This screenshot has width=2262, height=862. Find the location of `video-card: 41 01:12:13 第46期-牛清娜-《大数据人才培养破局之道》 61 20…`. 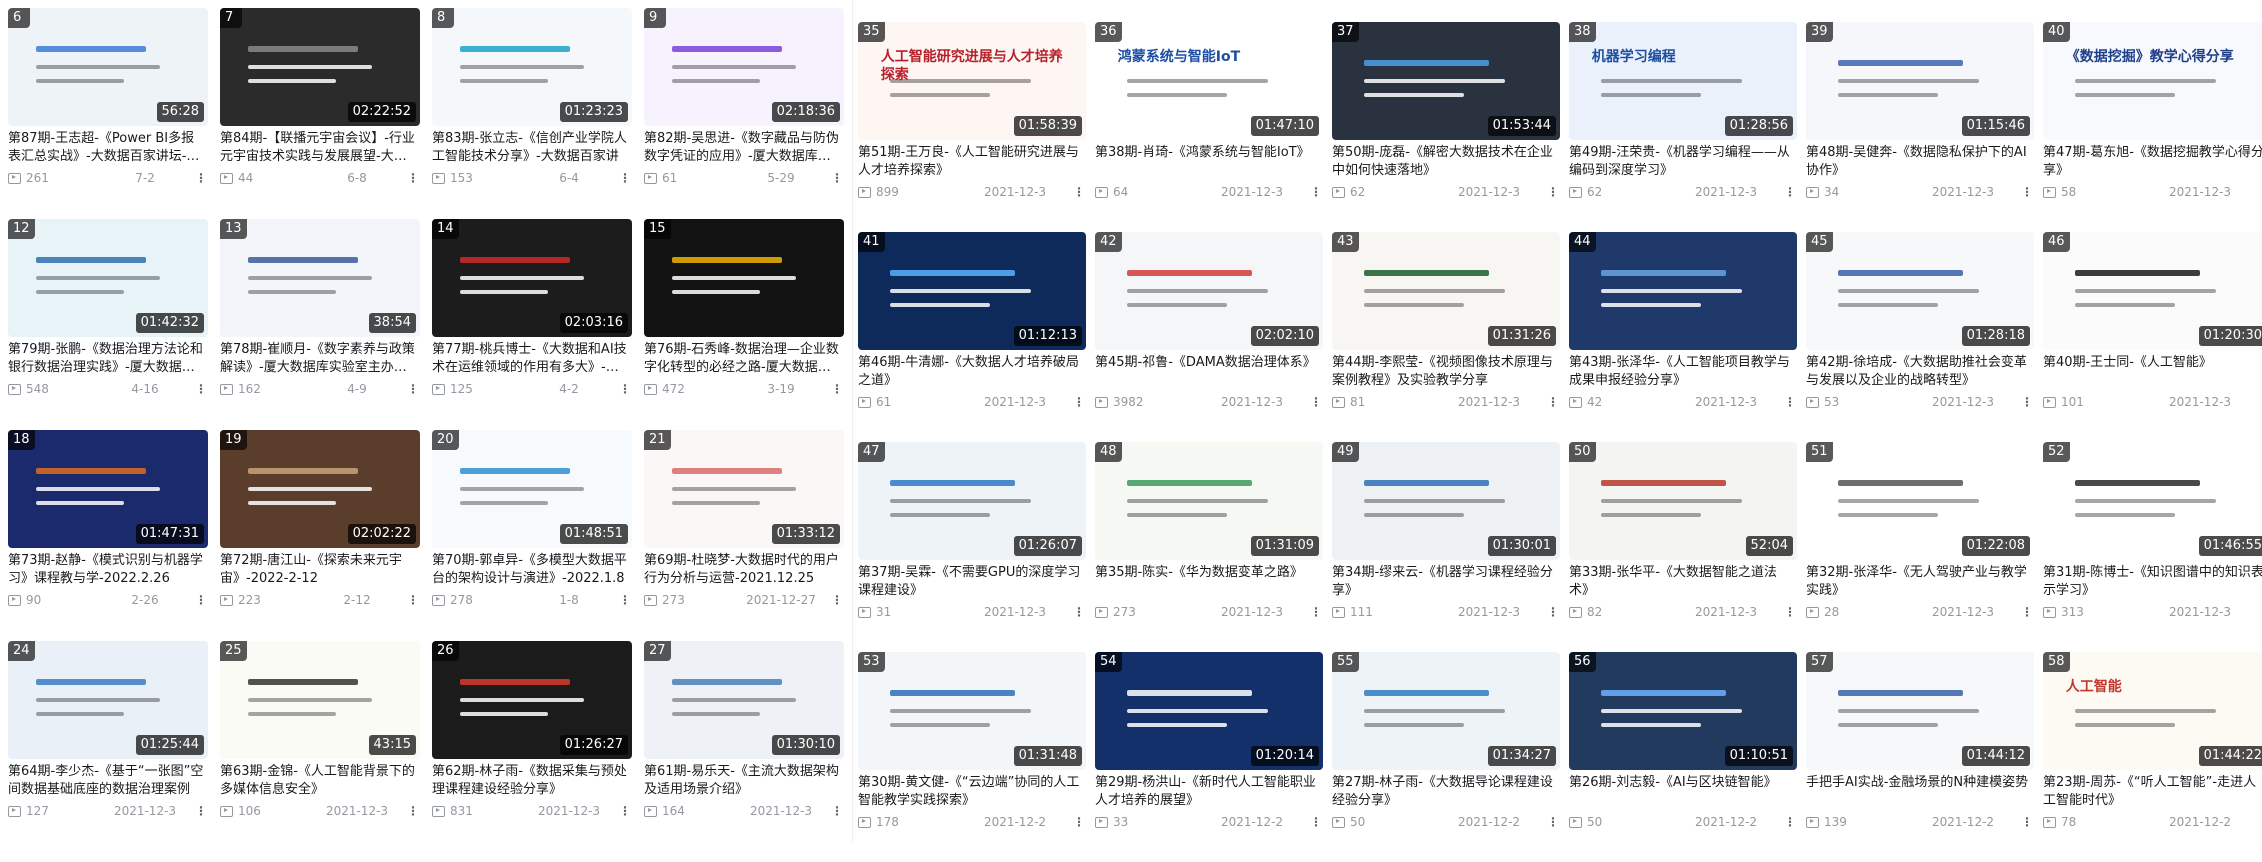

video-card: 41 01:12:13 第46期-牛清娜-《大数据人才培养破局之道》 61 20… is located at coordinates (972, 337).